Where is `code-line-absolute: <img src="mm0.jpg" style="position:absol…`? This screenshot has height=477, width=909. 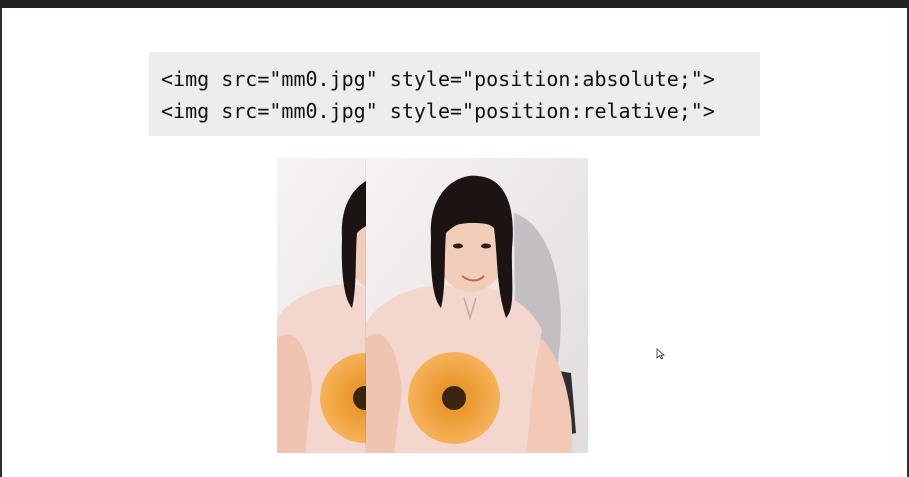
code-line-absolute: <img src="mm0.jpg" style="position:absol… is located at coordinates (438, 79).